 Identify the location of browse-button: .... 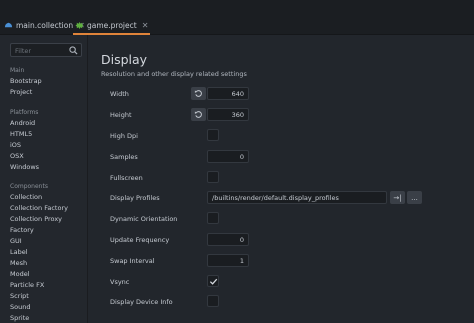
(414, 197).